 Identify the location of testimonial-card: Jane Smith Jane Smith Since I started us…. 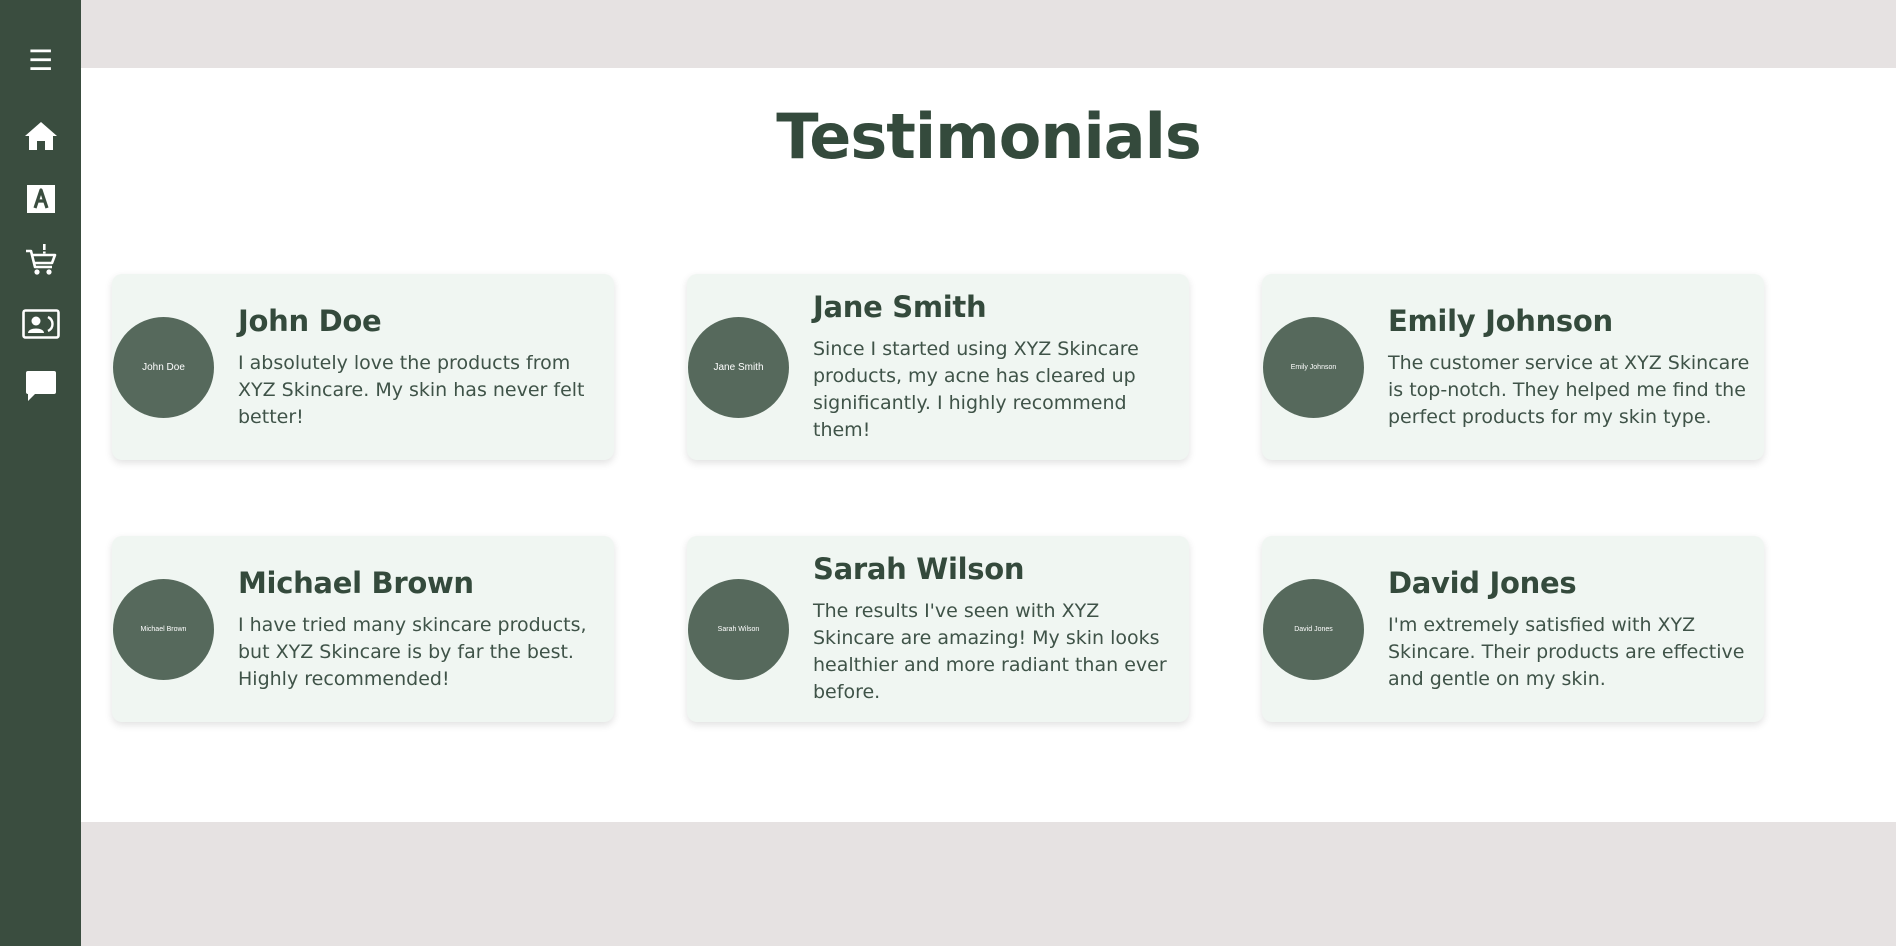
(938, 367).